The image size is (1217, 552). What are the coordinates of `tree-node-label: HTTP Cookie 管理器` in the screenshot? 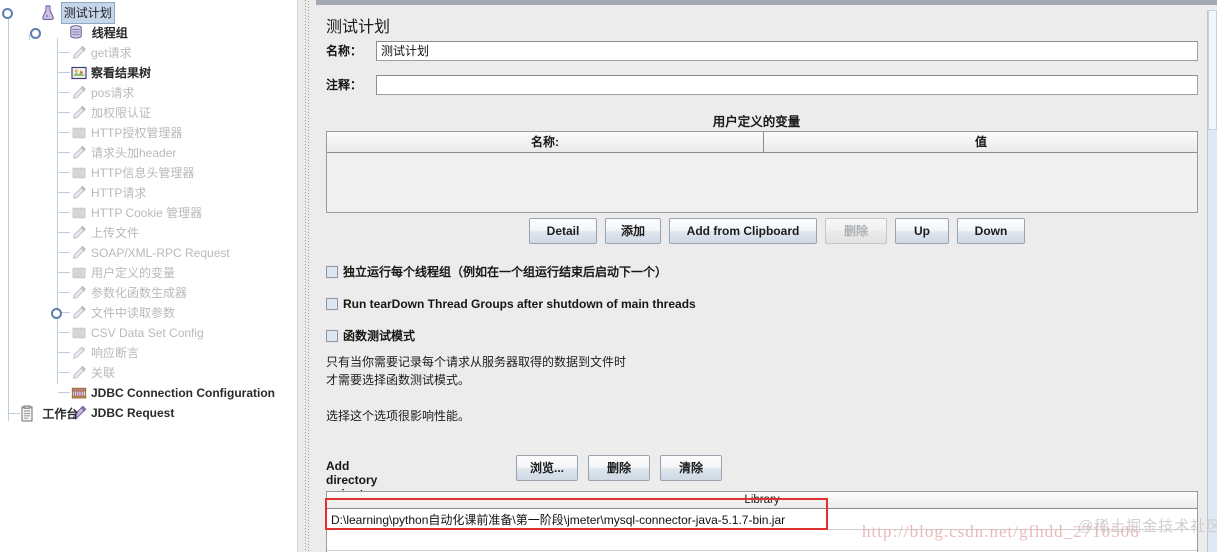 It's located at (147, 212).